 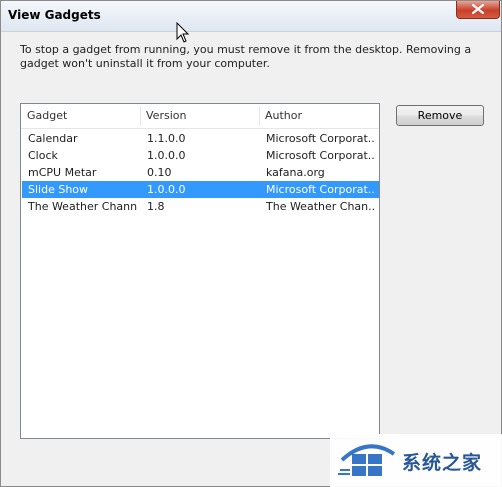 I want to click on close-icon, so click(x=478, y=9).